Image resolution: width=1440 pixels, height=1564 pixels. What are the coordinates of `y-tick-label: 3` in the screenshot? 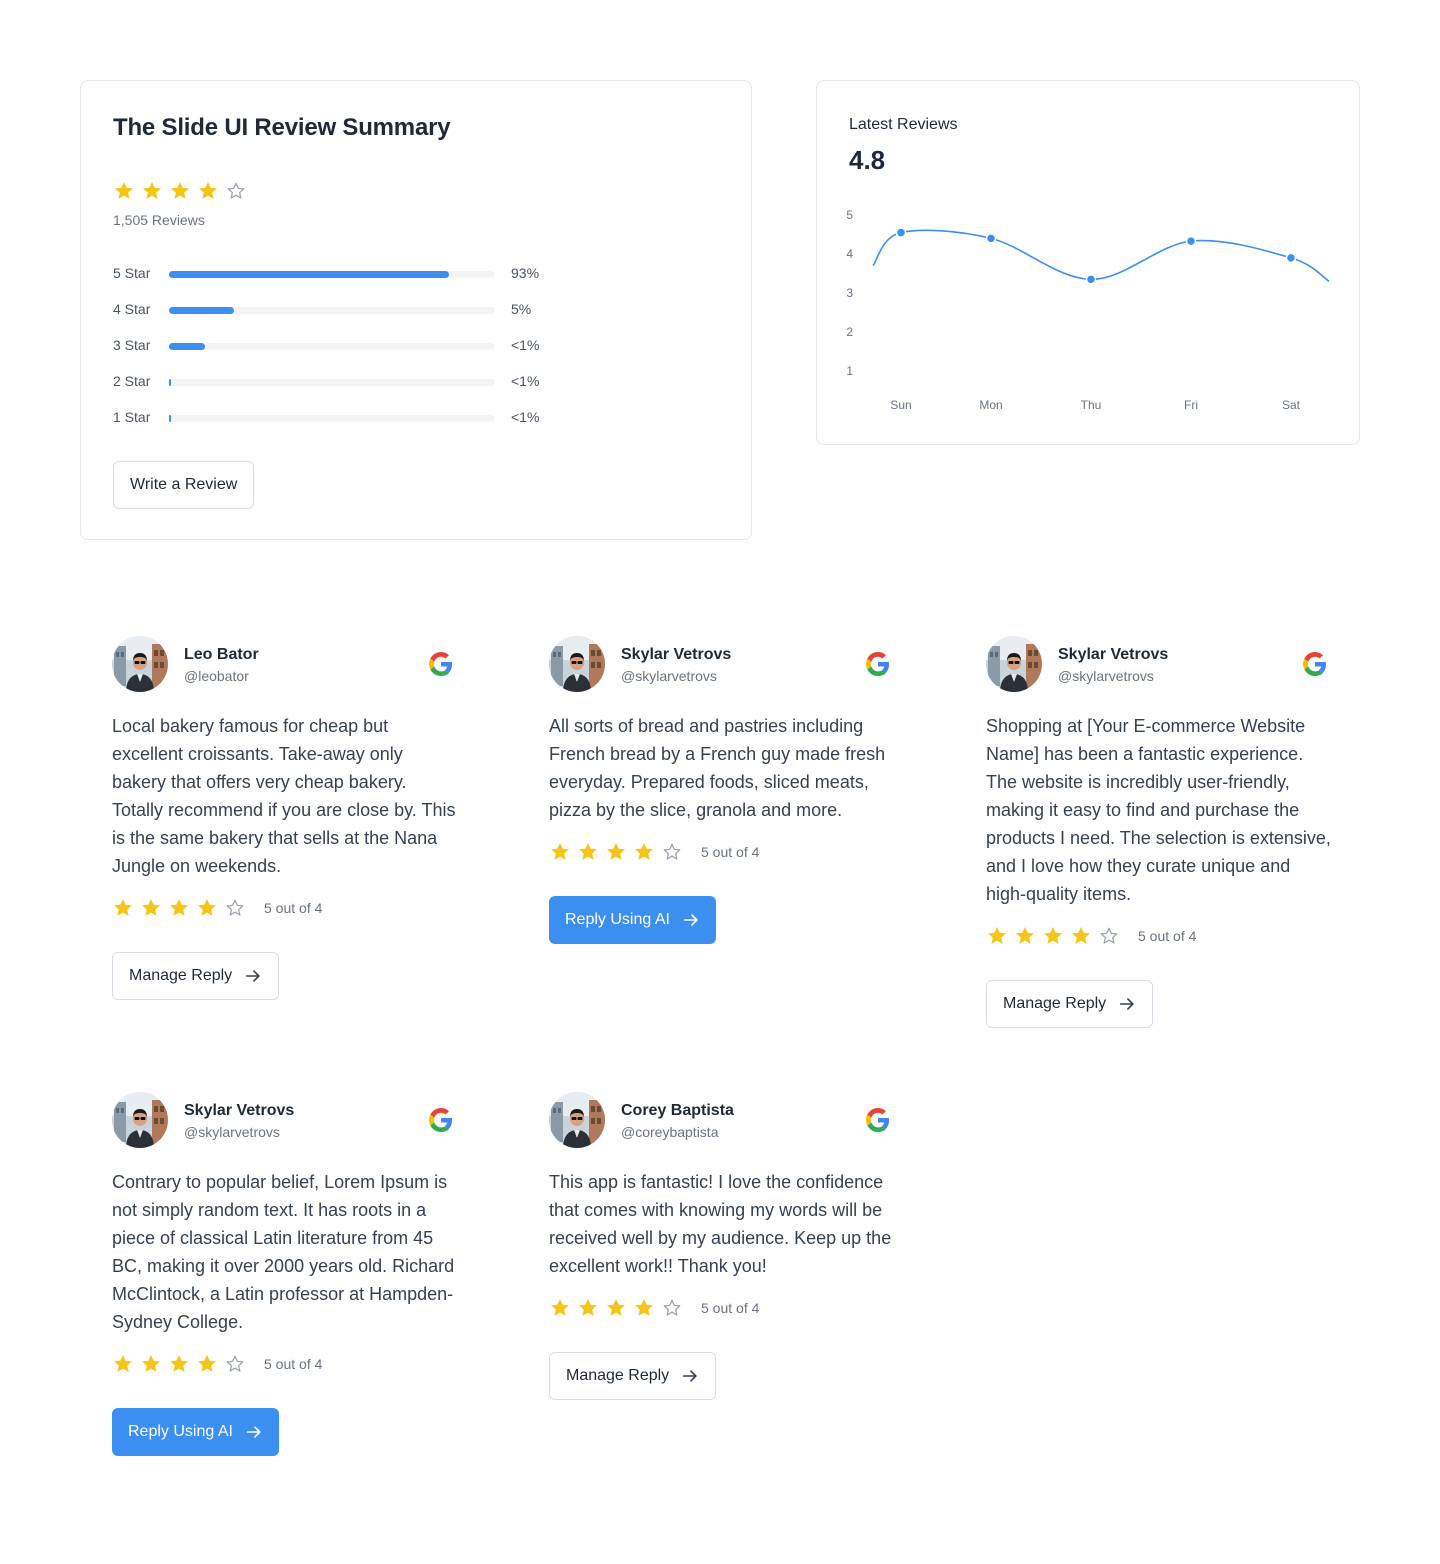 It's located at (849, 293).